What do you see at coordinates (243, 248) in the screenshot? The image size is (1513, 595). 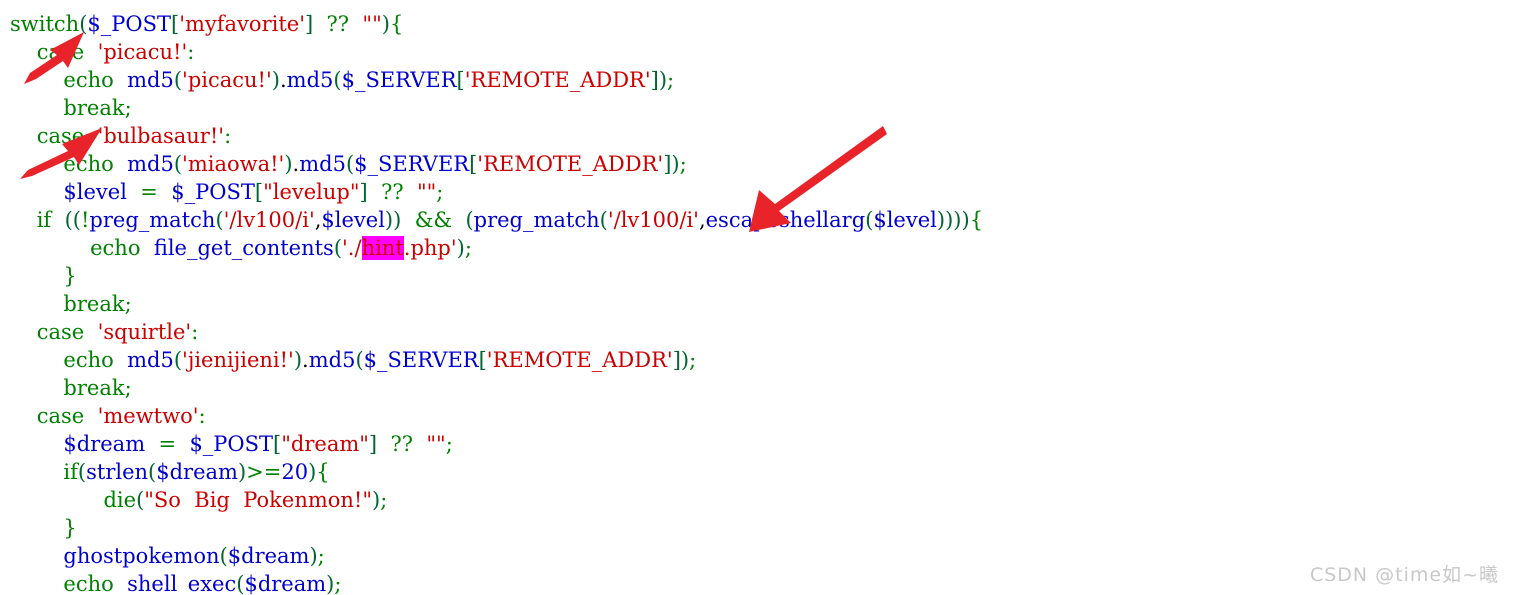 I see `code-token: file_get_contents` at bounding box center [243, 248].